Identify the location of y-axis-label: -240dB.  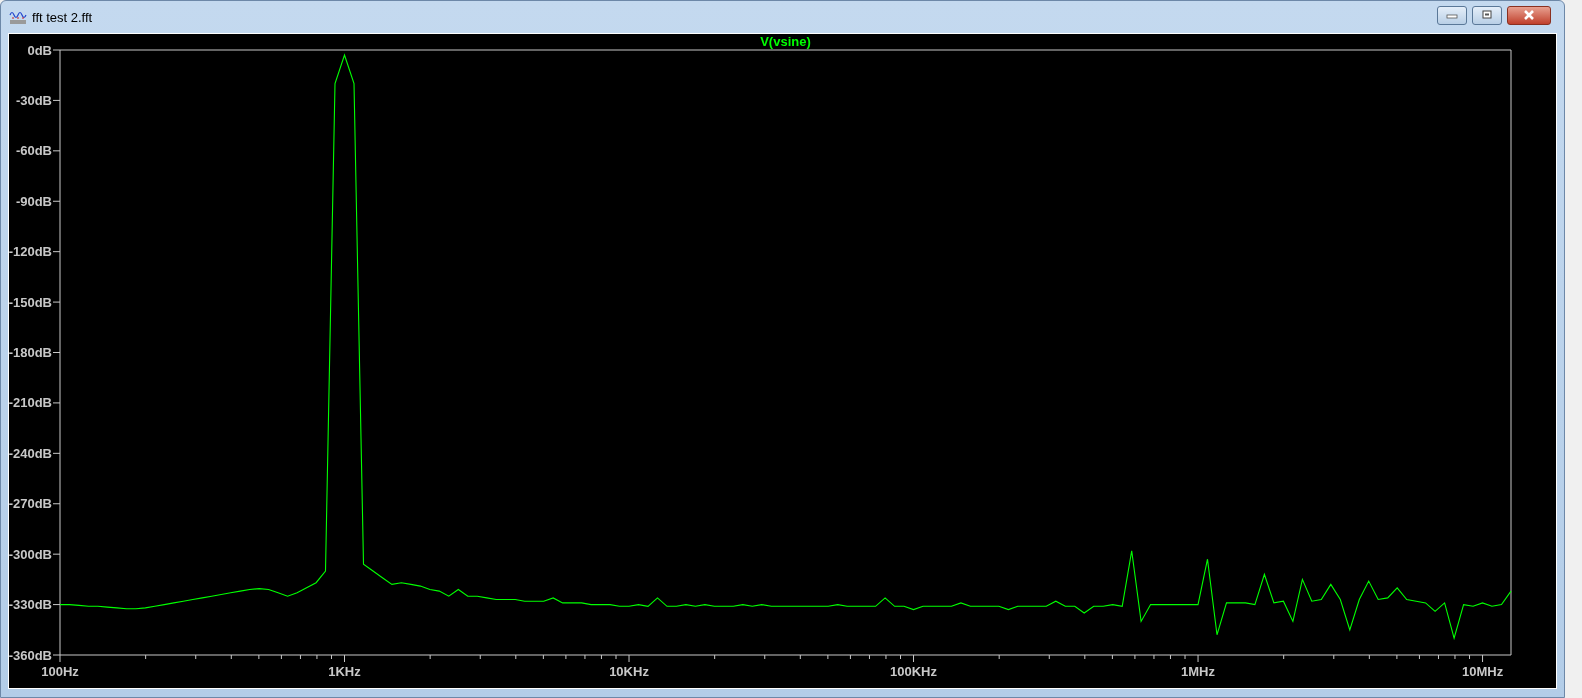
(30, 453).